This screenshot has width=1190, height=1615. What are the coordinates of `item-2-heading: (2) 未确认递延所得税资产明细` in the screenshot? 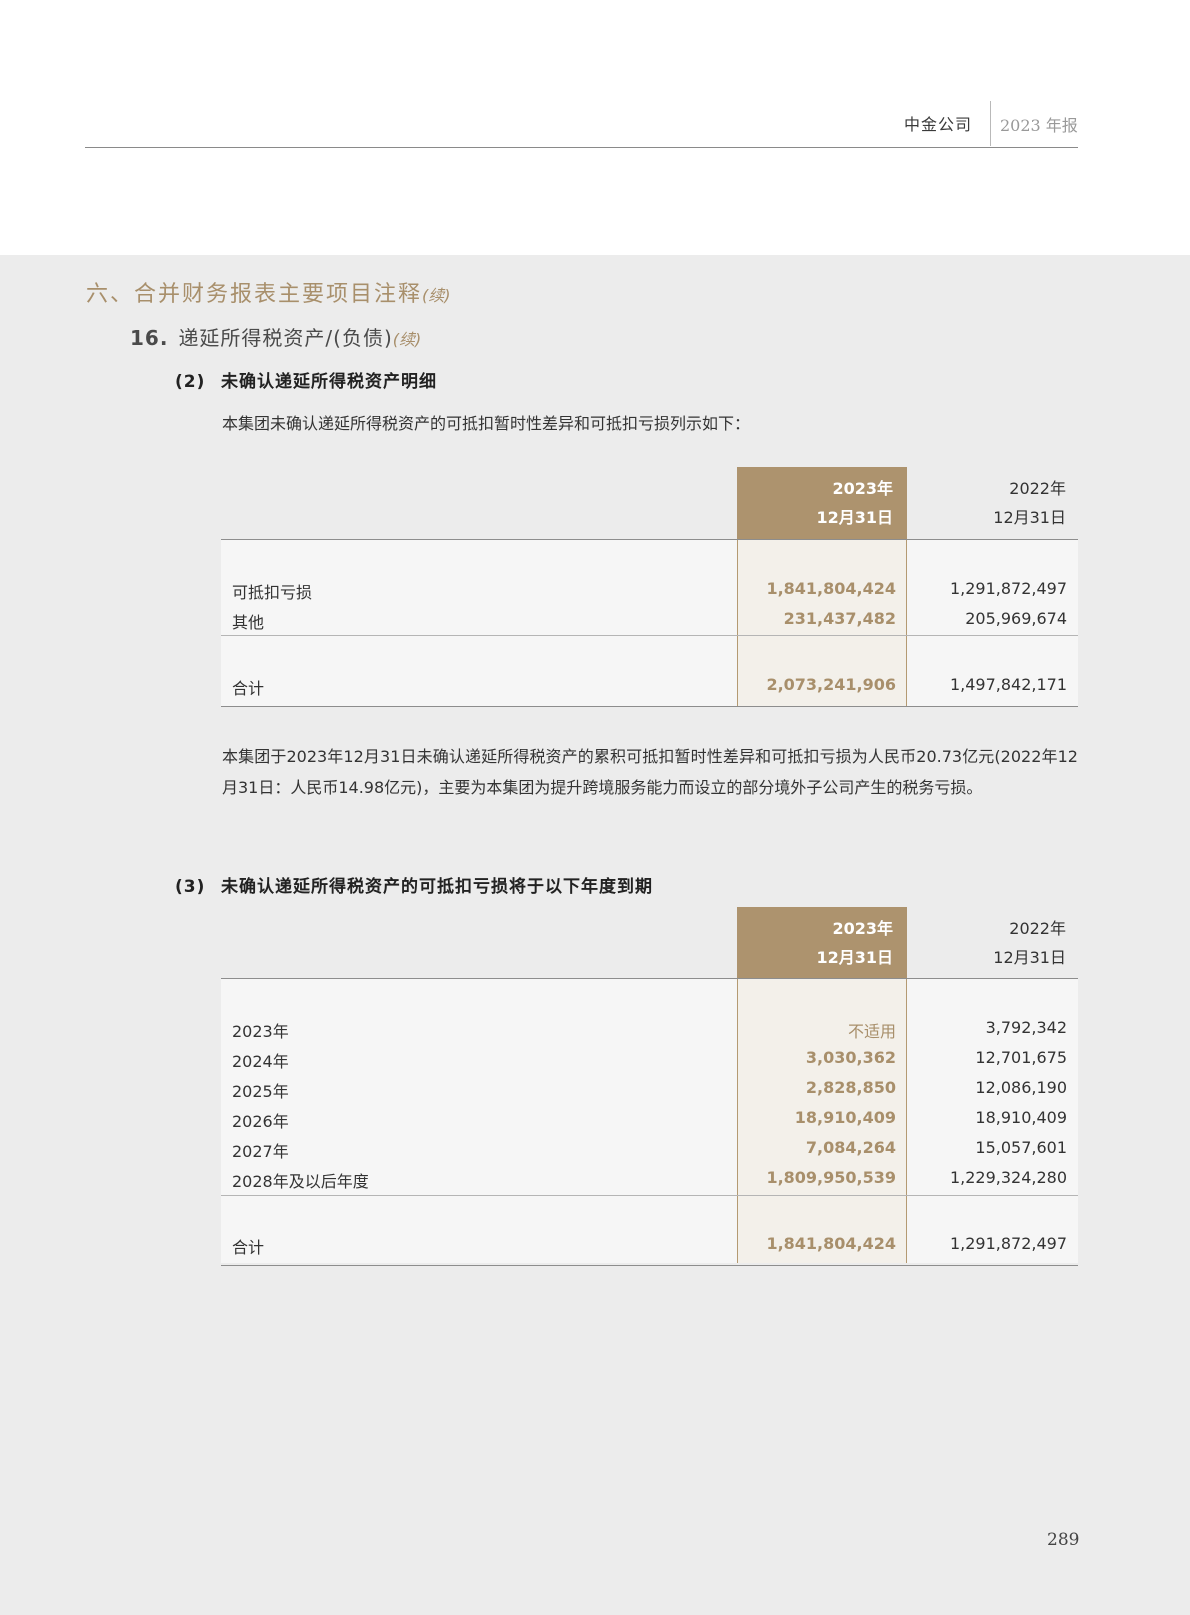 It's located at (306, 382).